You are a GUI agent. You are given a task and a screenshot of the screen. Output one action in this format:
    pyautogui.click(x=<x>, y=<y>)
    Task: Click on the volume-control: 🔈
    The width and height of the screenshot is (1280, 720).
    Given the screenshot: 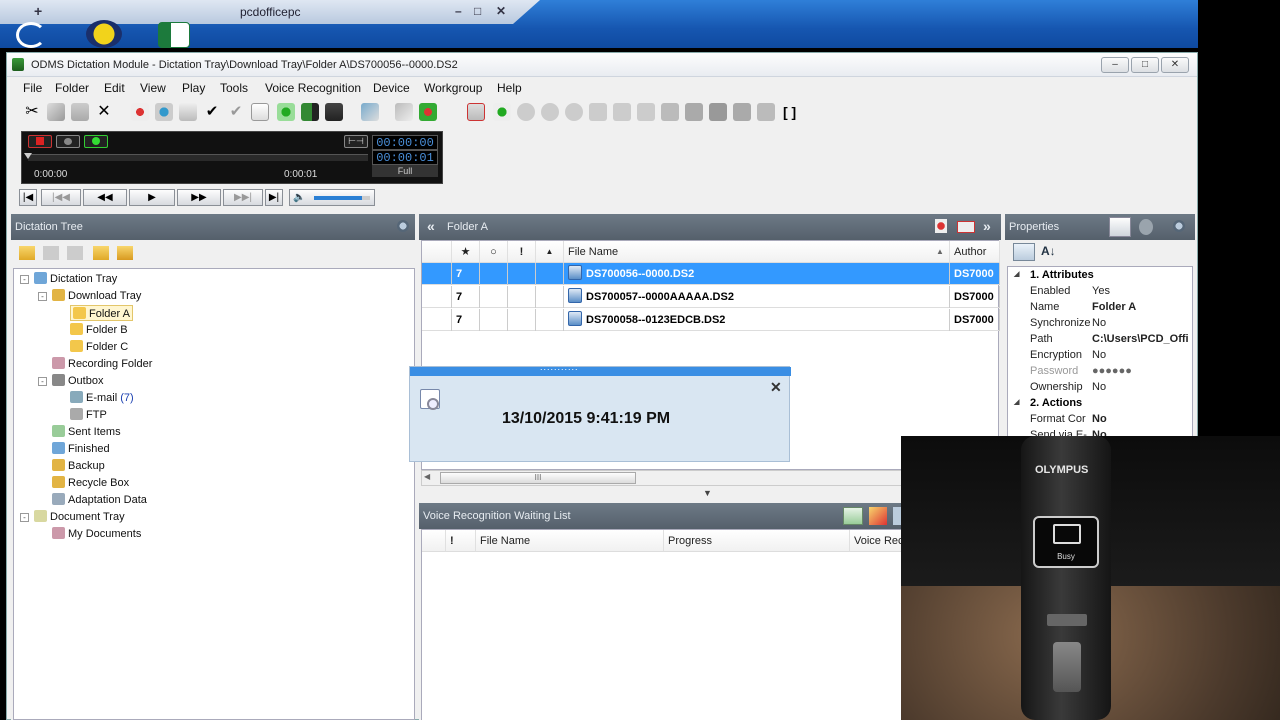 What is the action you would take?
    pyautogui.click(x=332, y=197)
    